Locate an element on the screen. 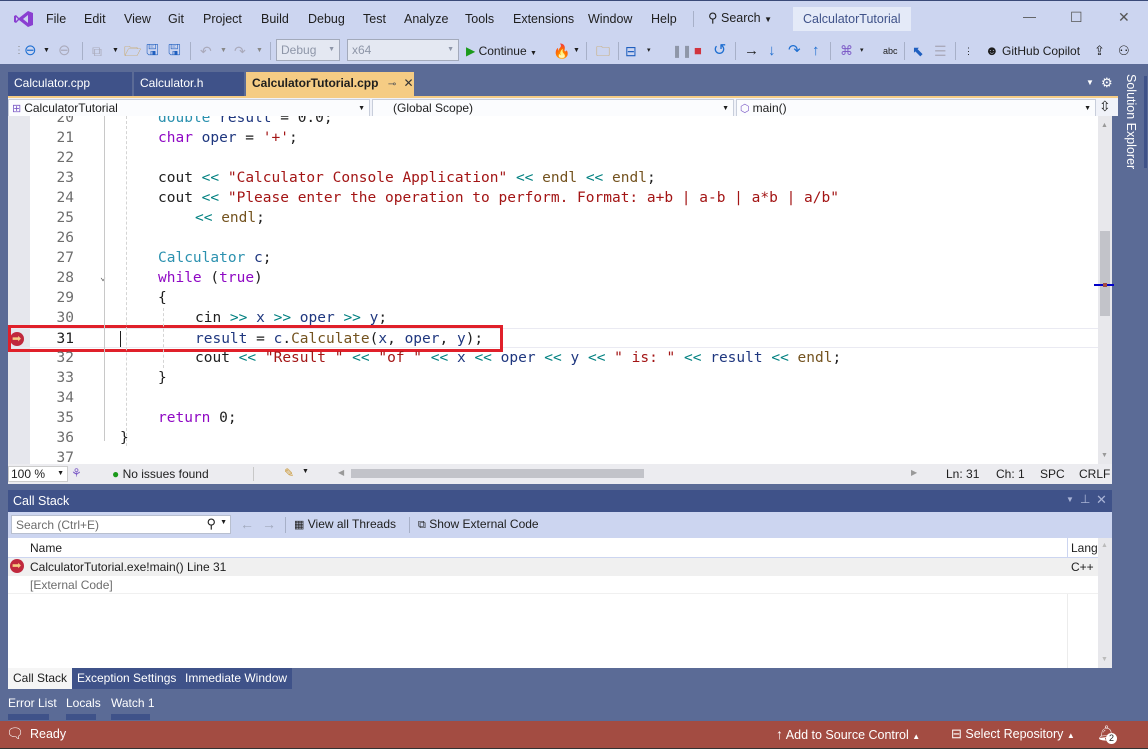  view-all-threads-button: ▦ View all Threads is located at coordinates (345, 524).